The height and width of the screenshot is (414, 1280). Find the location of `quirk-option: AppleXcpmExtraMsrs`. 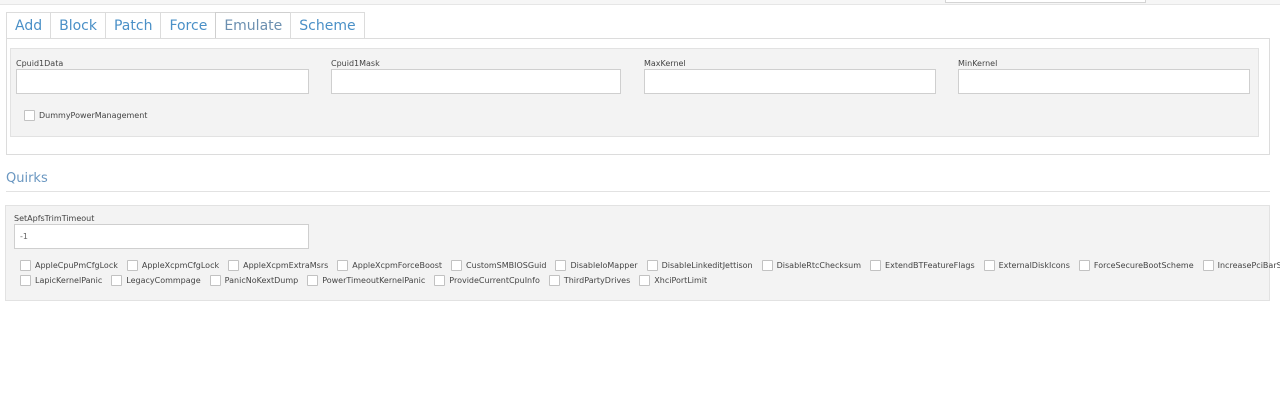

quirk-option: AppleXcpmExtraMsrs is located at coordinates (278, 265).